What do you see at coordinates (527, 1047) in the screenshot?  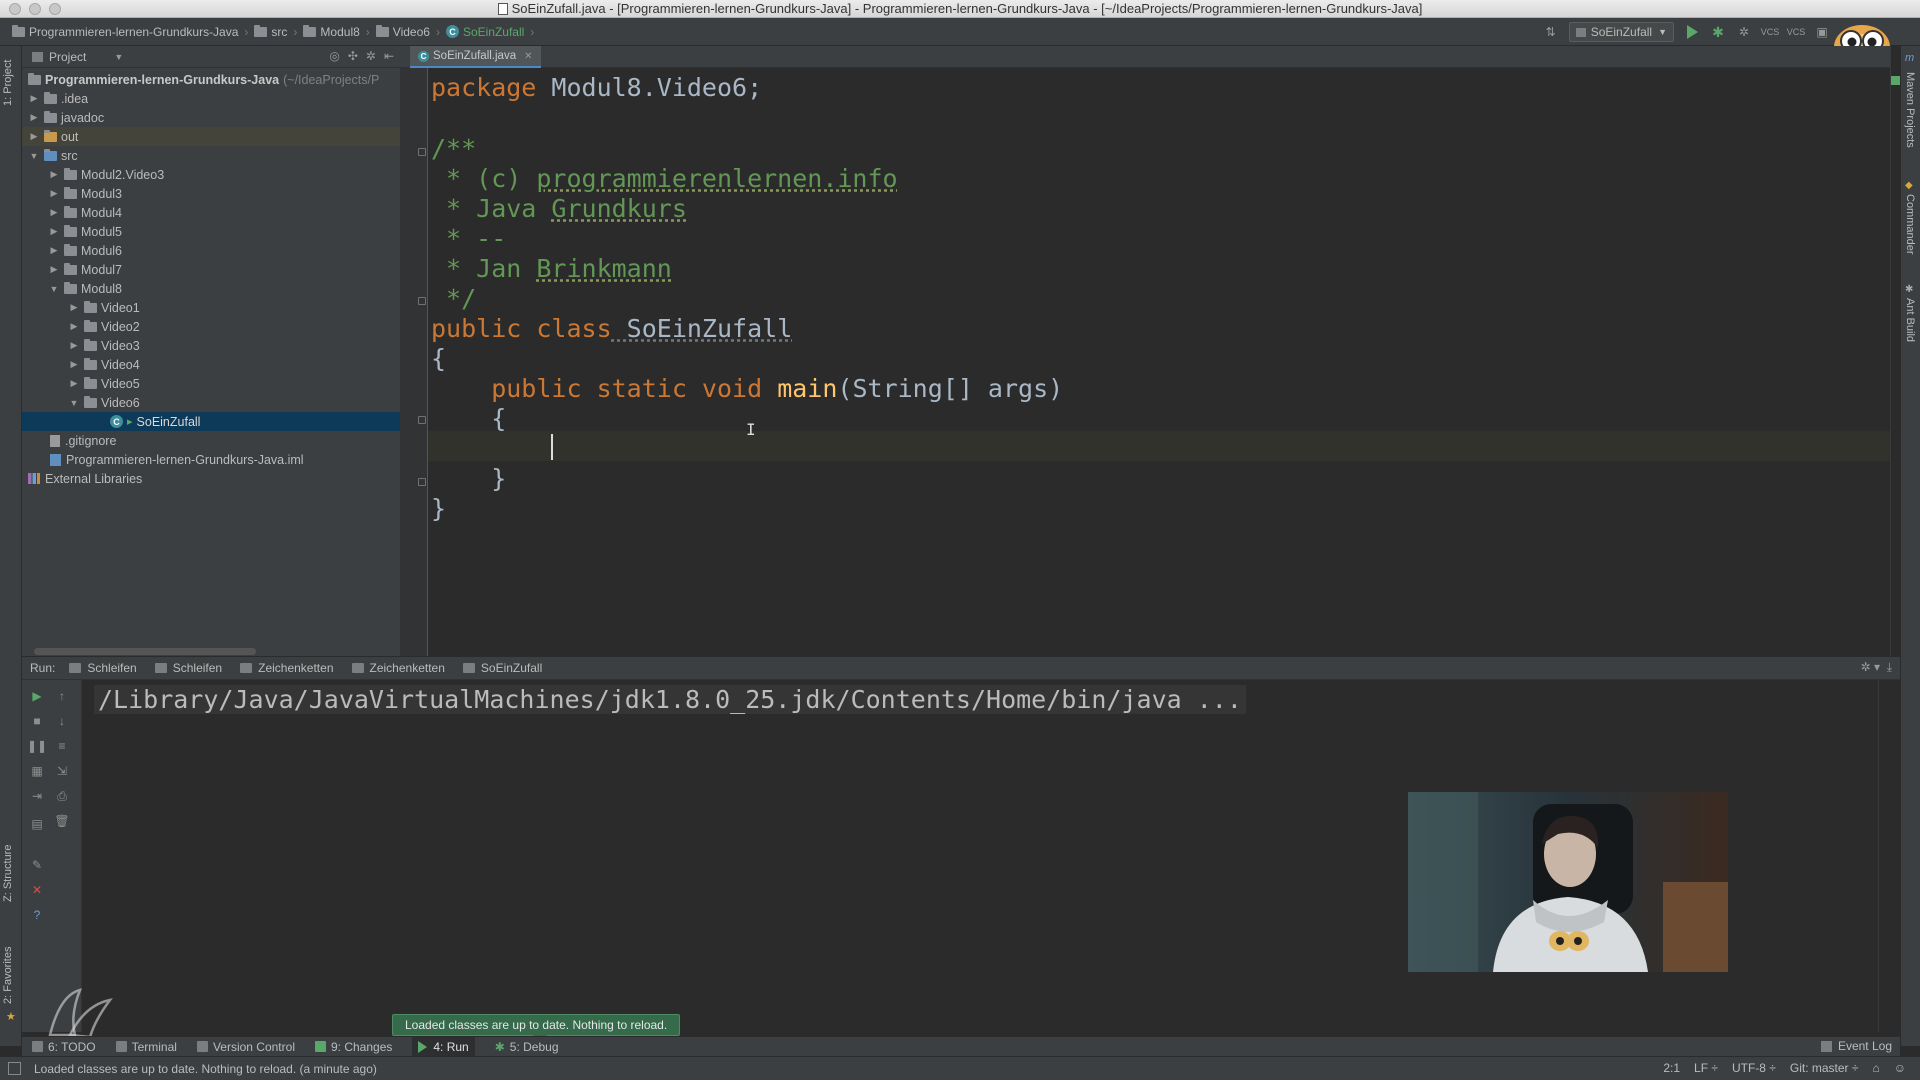 I see `tool-tab-debug: ✱ 5: Debug` at bounding box center [527, 1047].